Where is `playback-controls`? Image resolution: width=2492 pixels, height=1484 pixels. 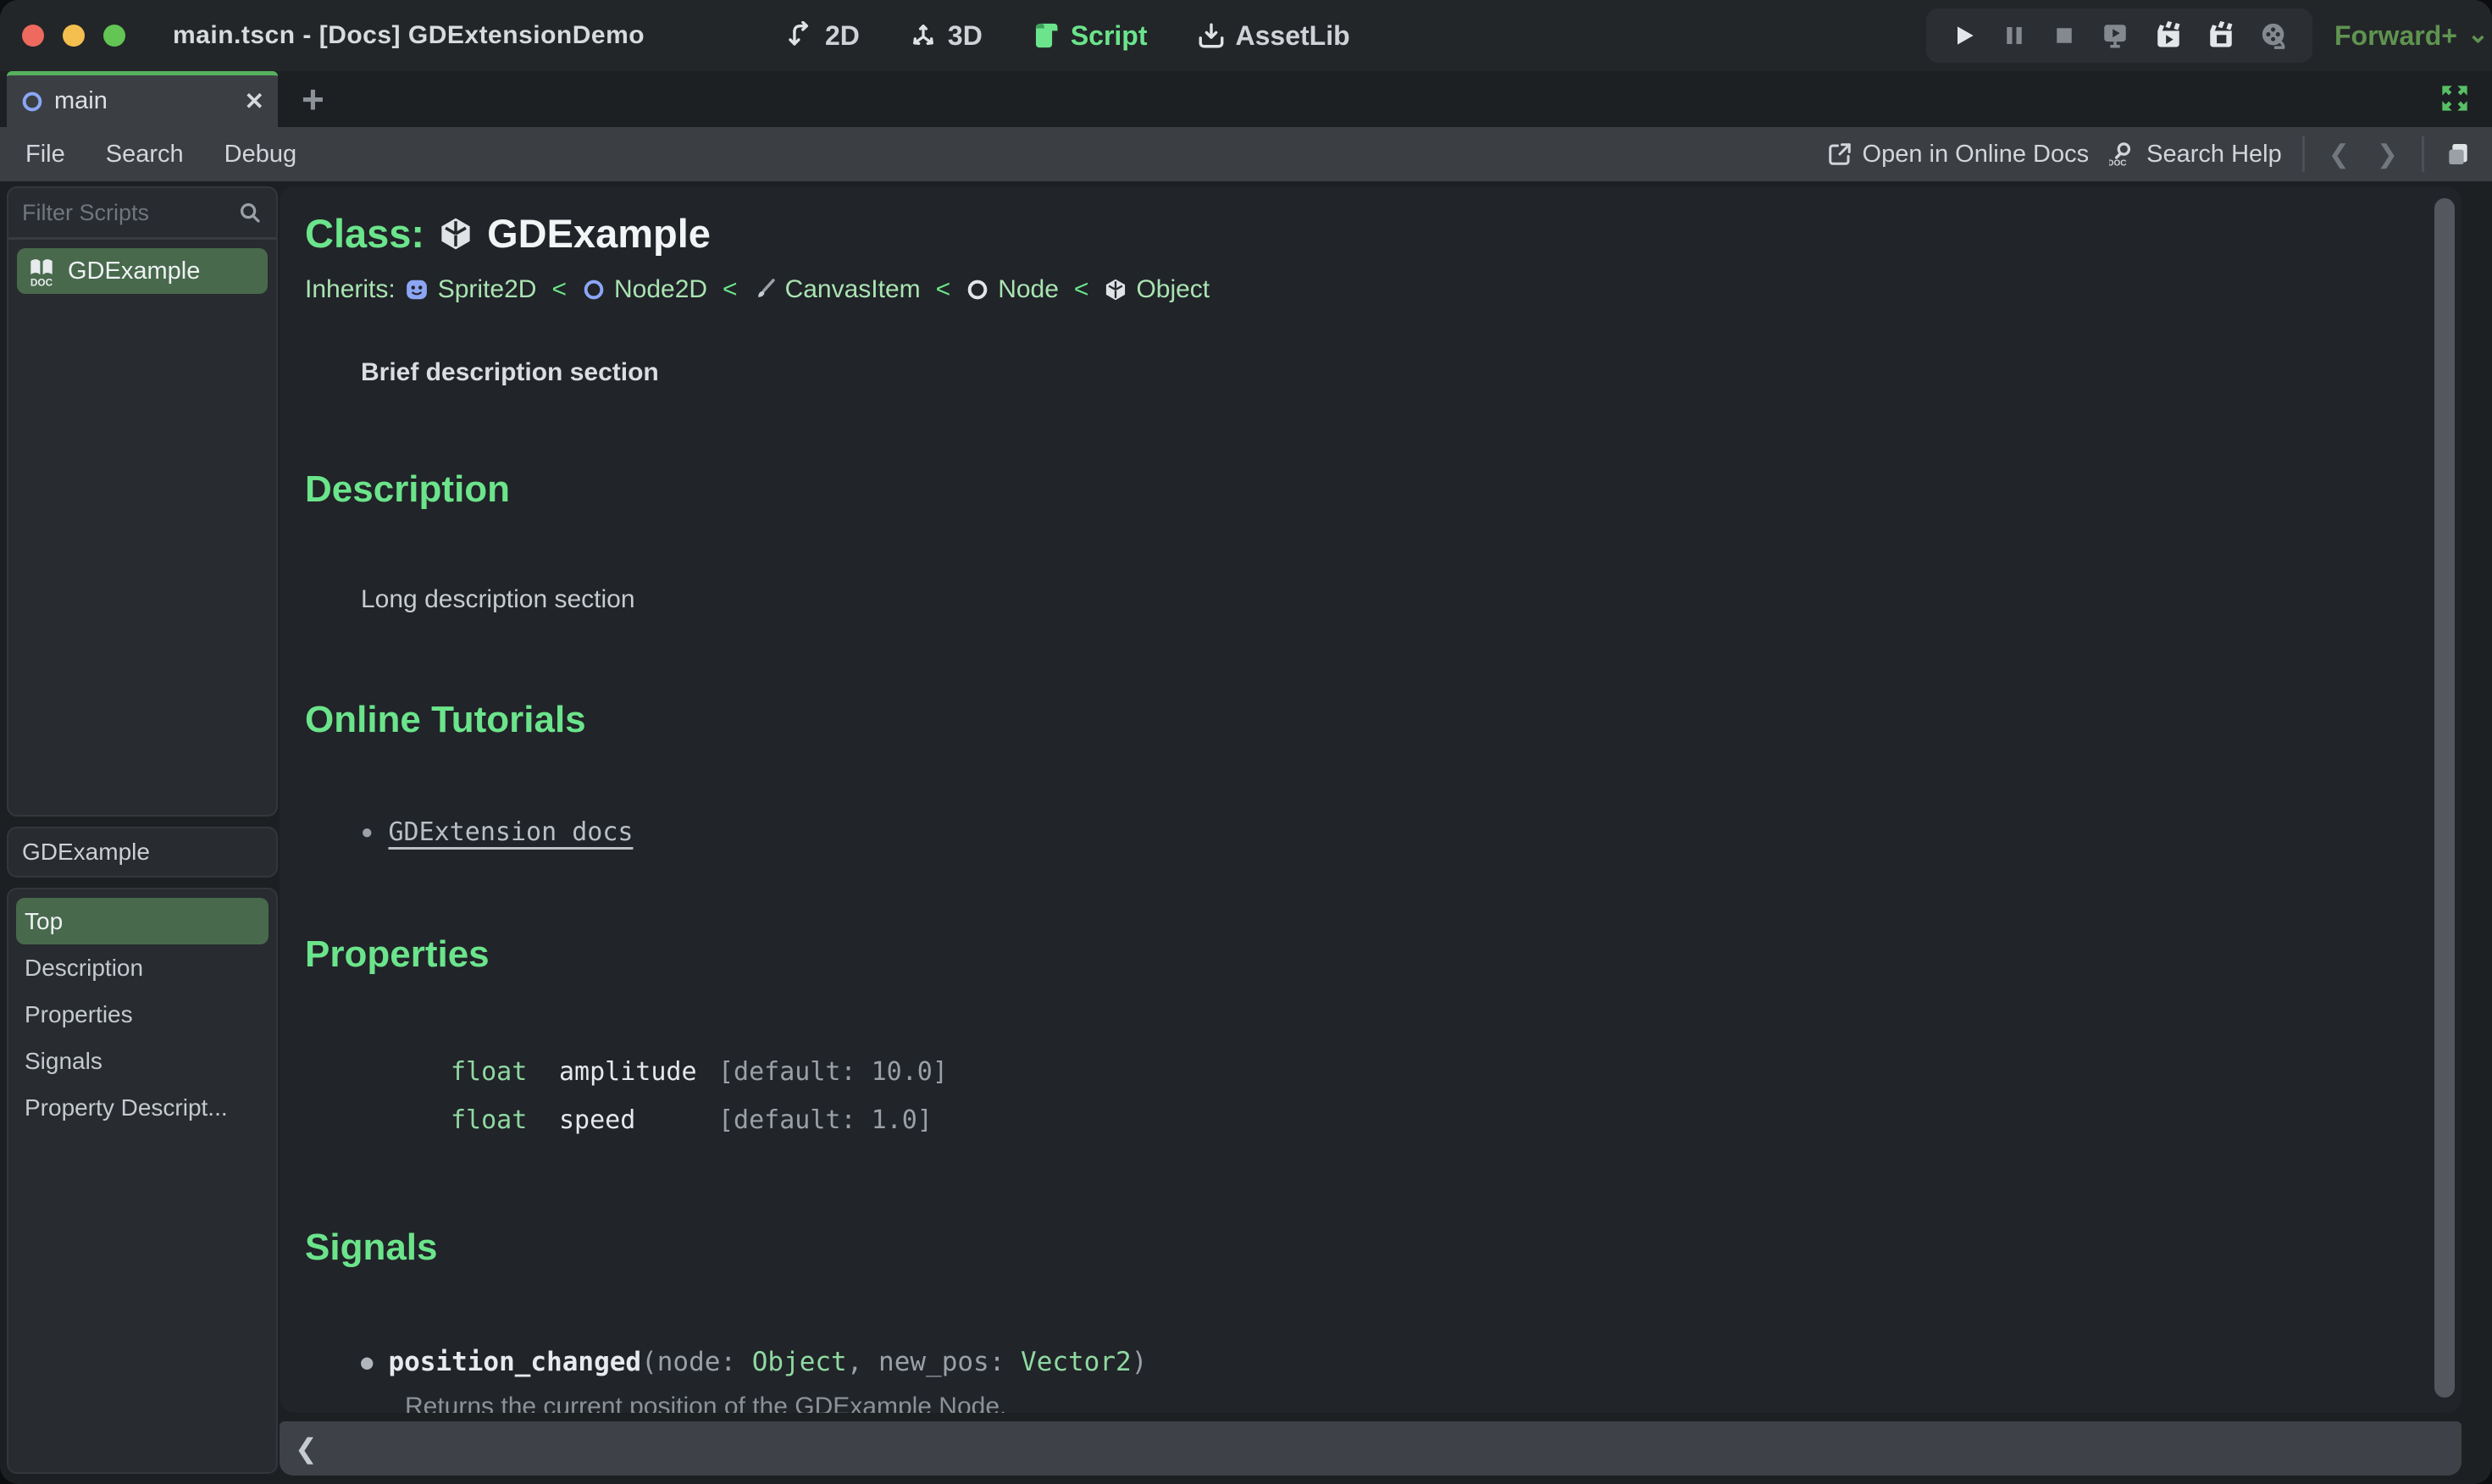 playback-controls is located at coordinates (2119, 35).